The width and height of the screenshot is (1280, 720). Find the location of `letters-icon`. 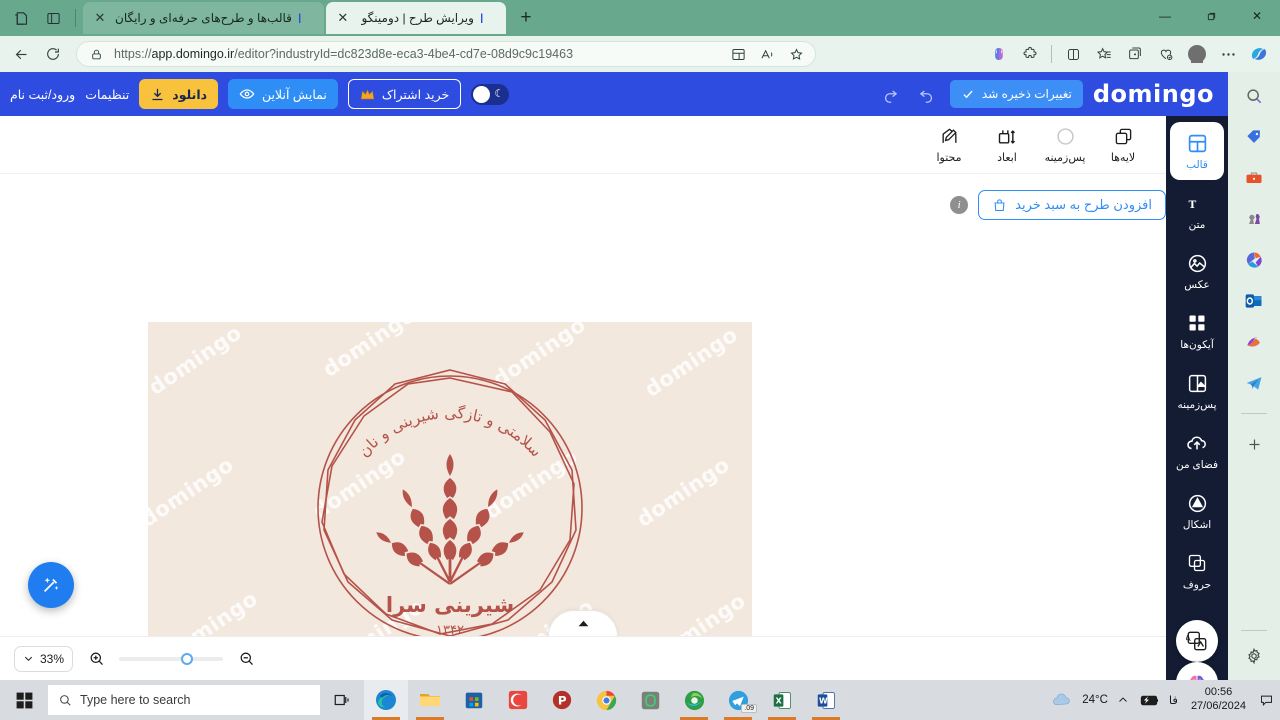

letters-icon is located at coordinates (1197, 563).